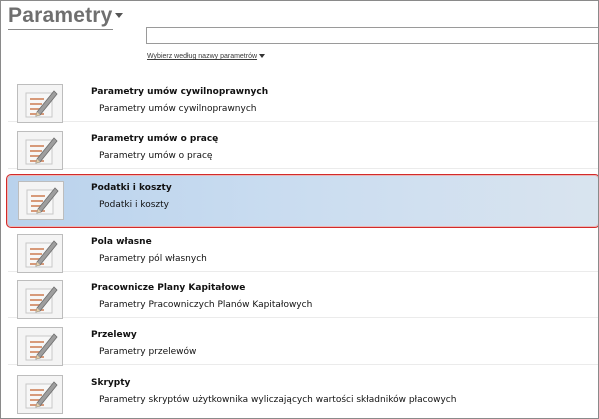 Image resolution: width=599 pixels, height=419 pixels. What do you see at coordinates (111, 383) in the screenshot?
I see `item-name: Skrypty` at bounding box center [111, 383].